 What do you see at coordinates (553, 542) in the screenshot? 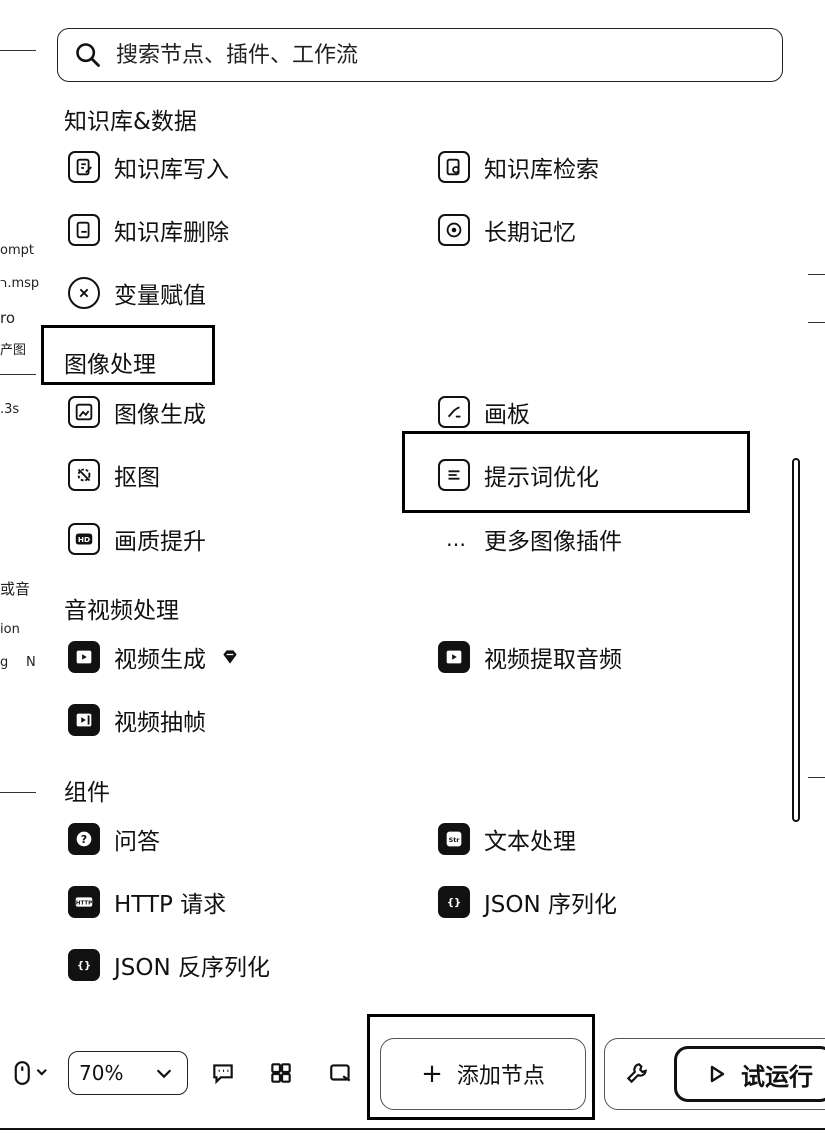
I see `node-label: 更多图像插件` at bounding box center [553, 542].